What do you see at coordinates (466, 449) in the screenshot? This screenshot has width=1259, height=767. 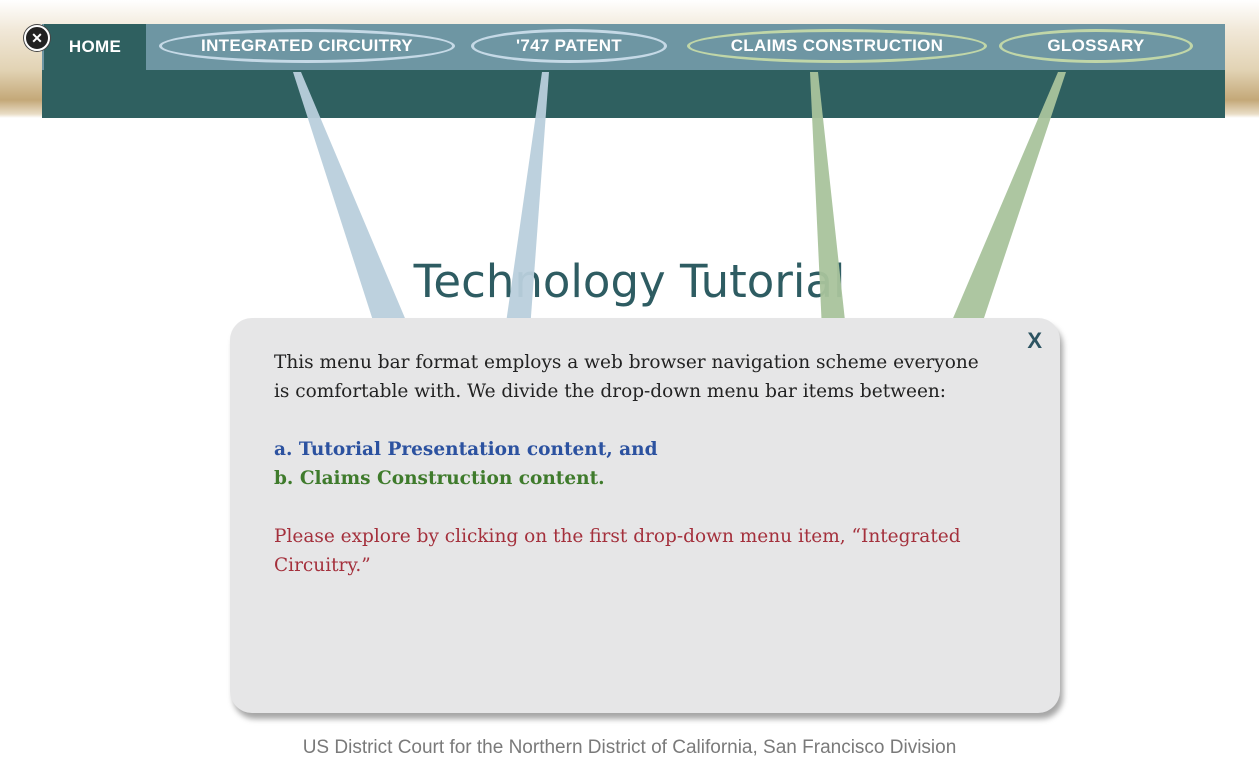 I see `popup-item-a: a. Tutorial Presentation content, and` at bounding box center [466, 449].